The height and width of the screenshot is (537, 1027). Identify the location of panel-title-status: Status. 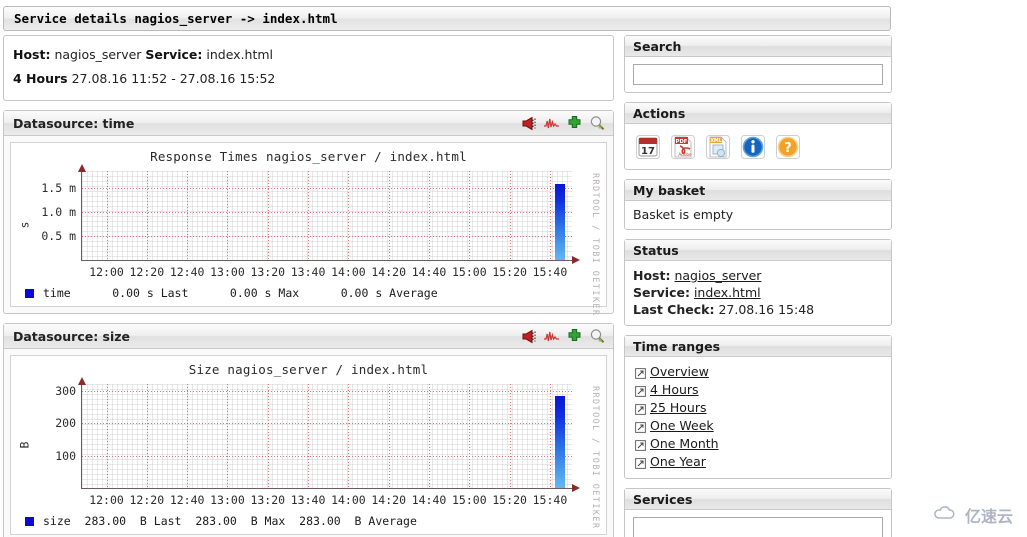
(758, 250).